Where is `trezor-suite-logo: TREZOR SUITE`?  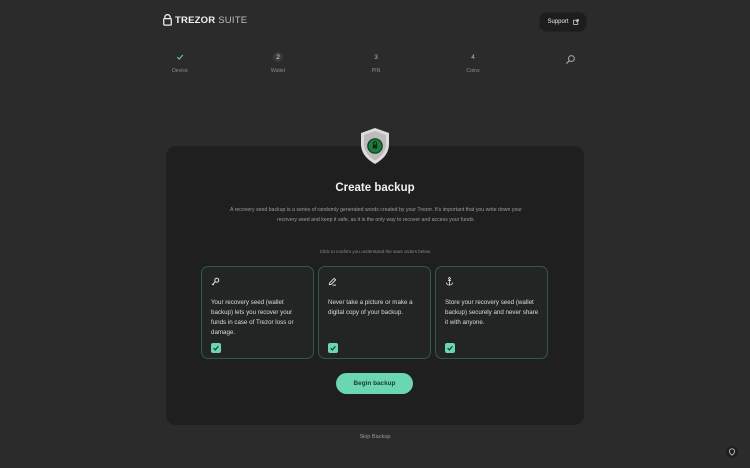 trezor-suite-logo: TREZOR SUITE is located at coordinates (205, 20).